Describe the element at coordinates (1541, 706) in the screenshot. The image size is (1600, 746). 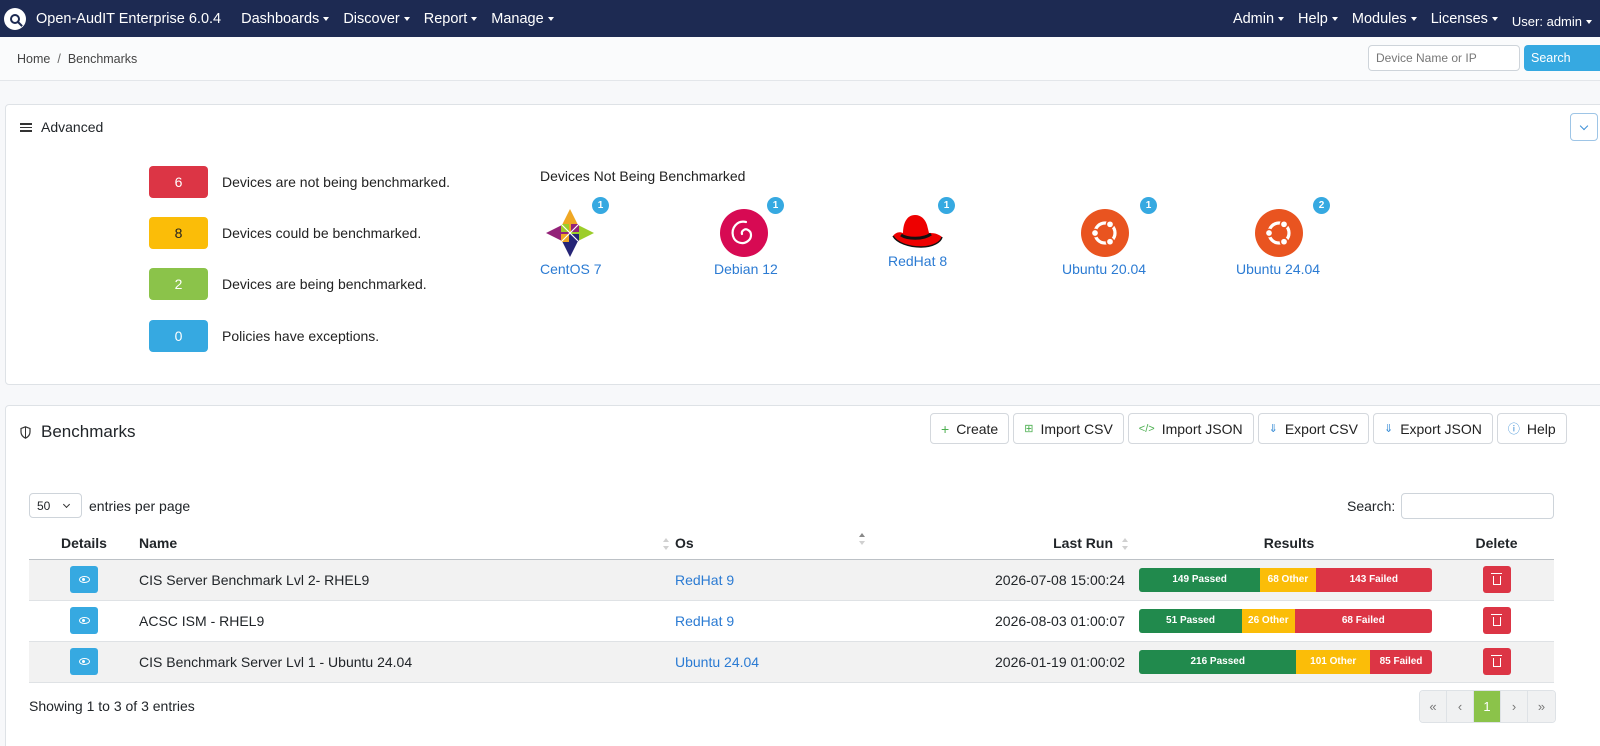
I see `page-last: »` at that location.